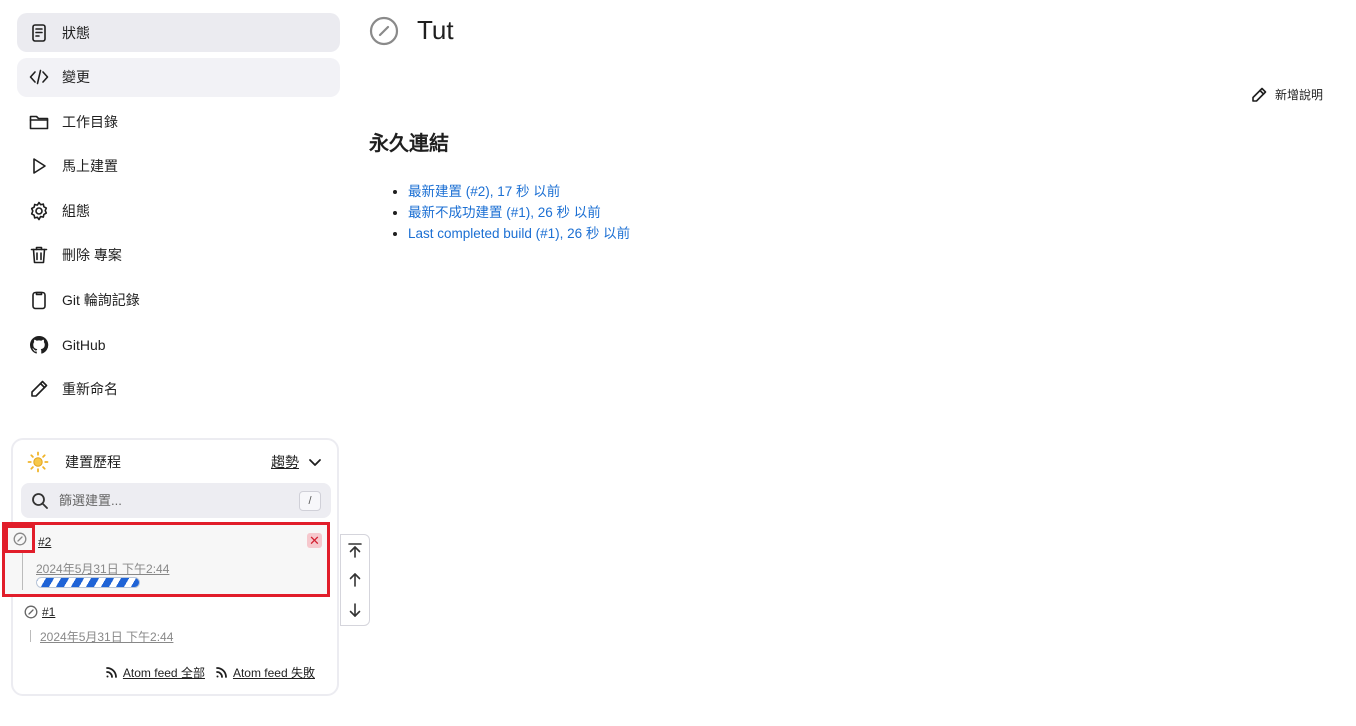 This screenshot has height=726, width=1356. What do you see at coordinates (314, 540) in the screenshot?
I see `cancel-build-button: ✕` at bounding box center [314, 540].